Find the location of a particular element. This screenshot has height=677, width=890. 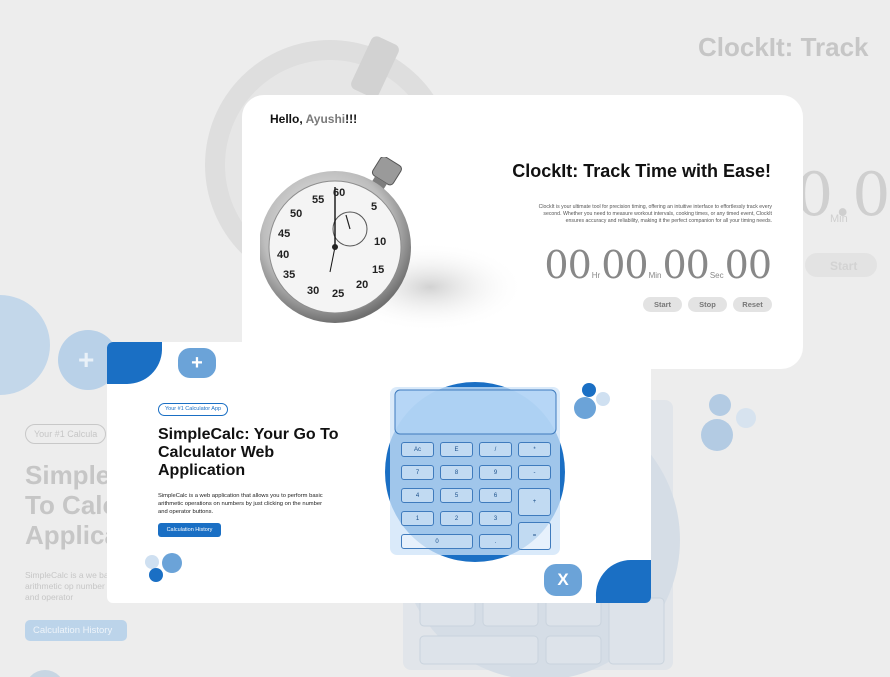

background-title-line-3: Applica is located at coordinates (72, 535).